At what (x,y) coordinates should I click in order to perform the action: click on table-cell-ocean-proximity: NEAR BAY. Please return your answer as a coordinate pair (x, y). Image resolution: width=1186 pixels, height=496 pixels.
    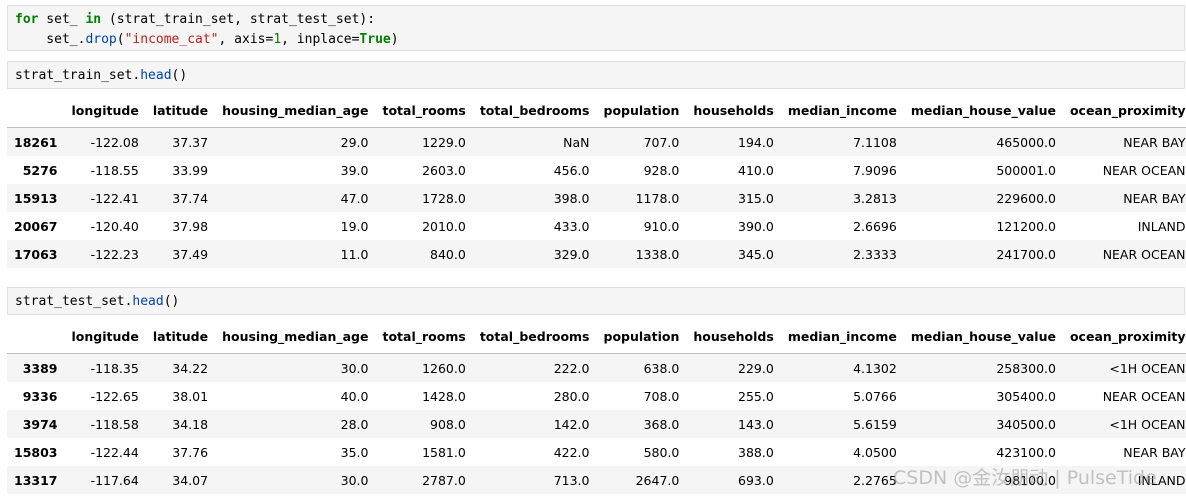
    Looking at the image, I should click on (1154, 452).